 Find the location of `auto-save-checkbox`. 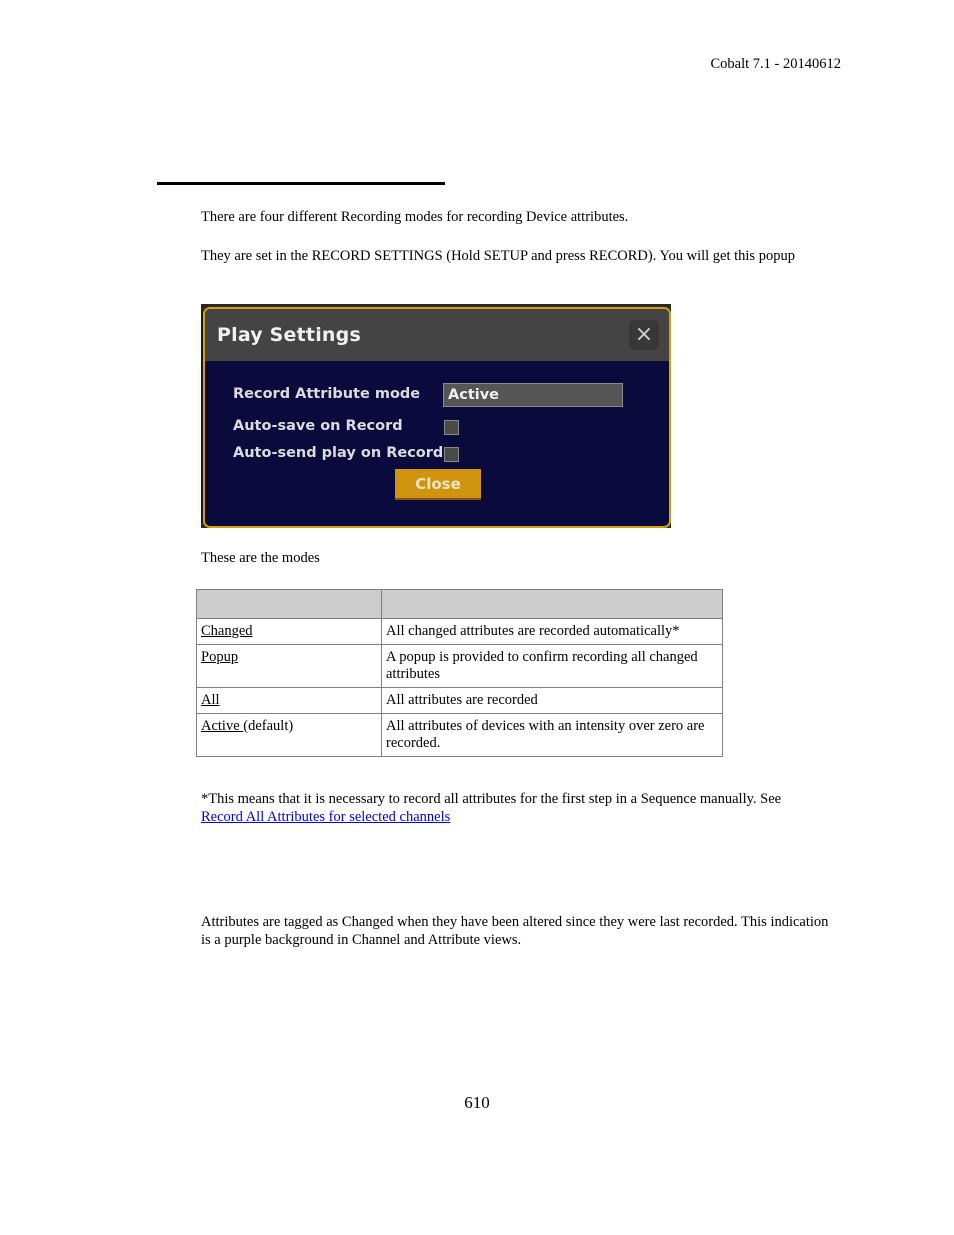

auto-save-checkbox is located at coordinates (451, 427).